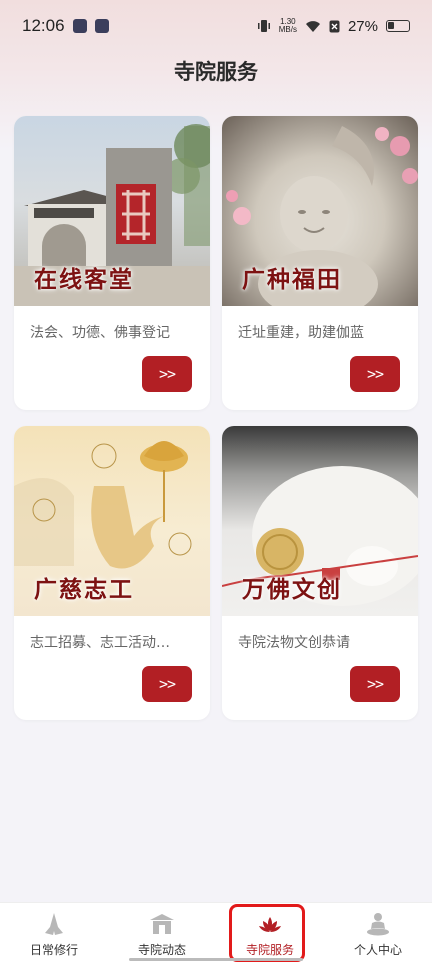  Describe the element at coordinates (320, 573) in the screenshot. I see `card-cultural-products: 万佛文创 寺院法物文创恭请 >>` at that location.